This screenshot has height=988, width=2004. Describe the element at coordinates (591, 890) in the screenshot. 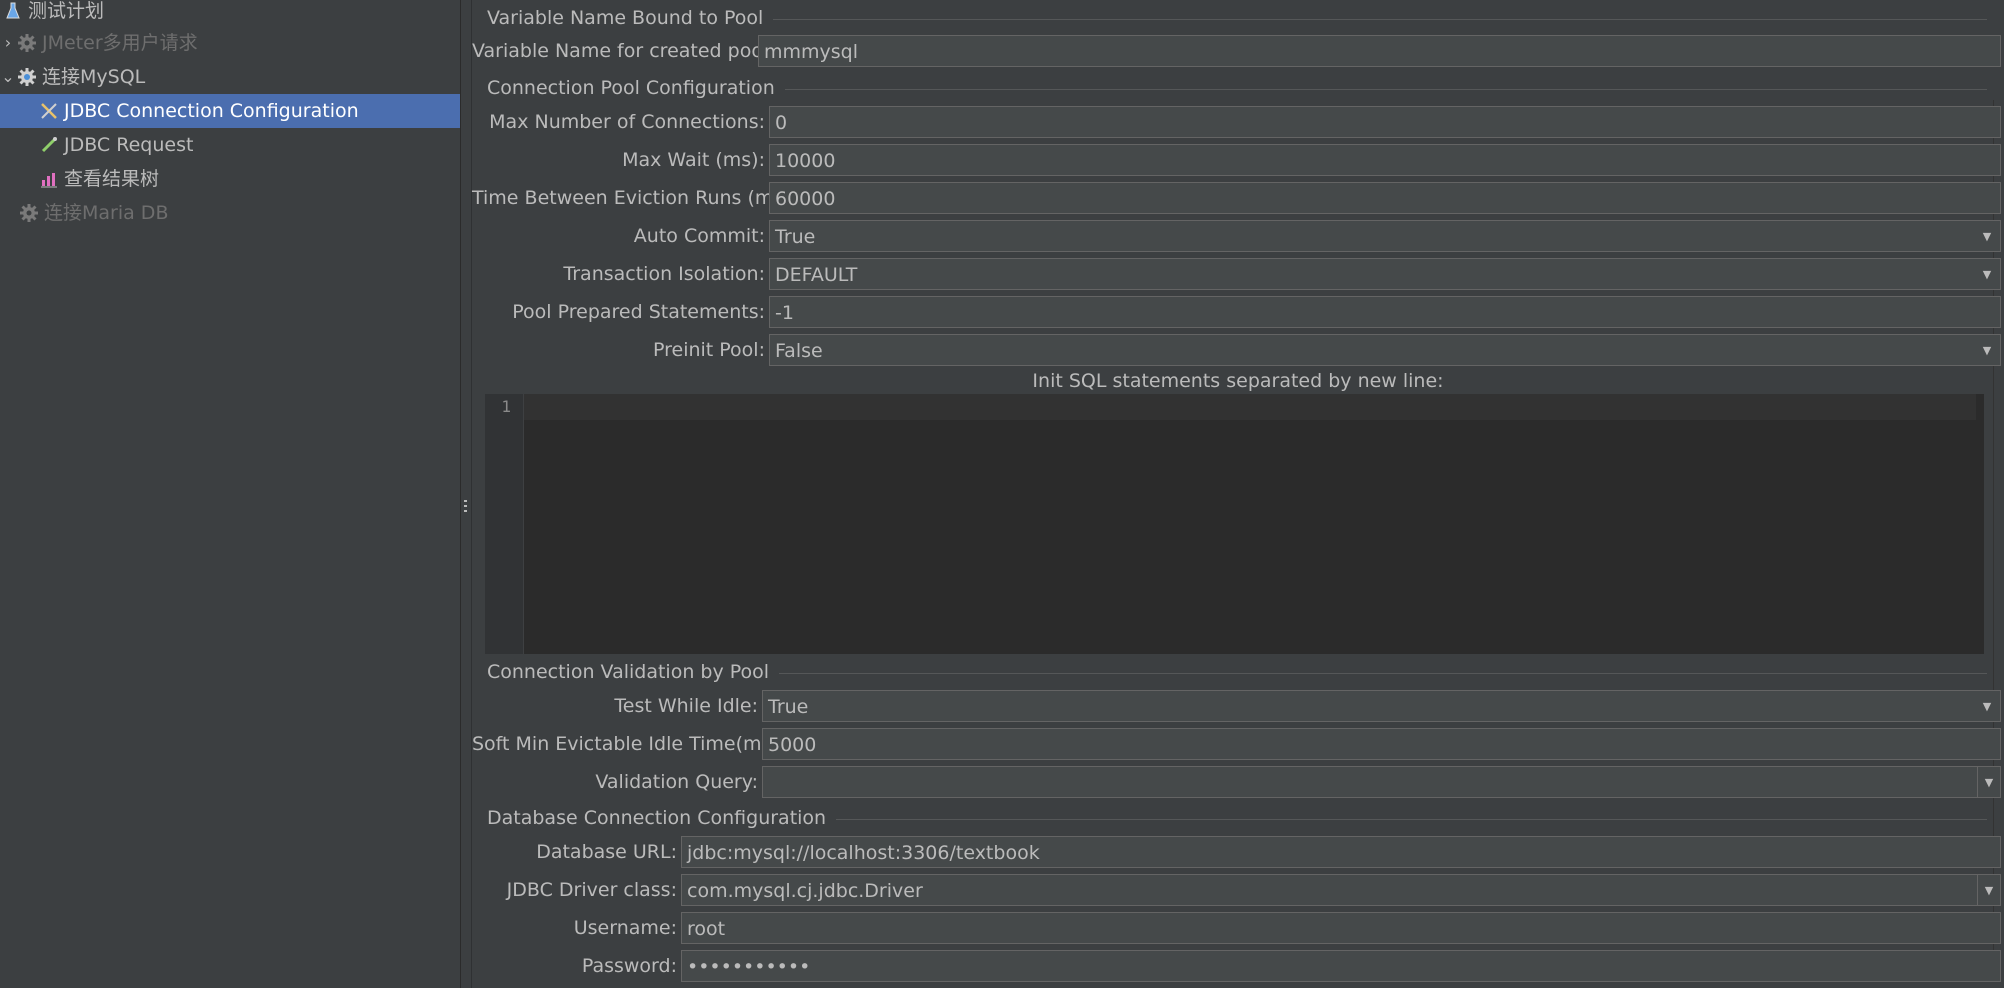

I see `jdbc-driver-label: JDBC Driver class:` at that location.